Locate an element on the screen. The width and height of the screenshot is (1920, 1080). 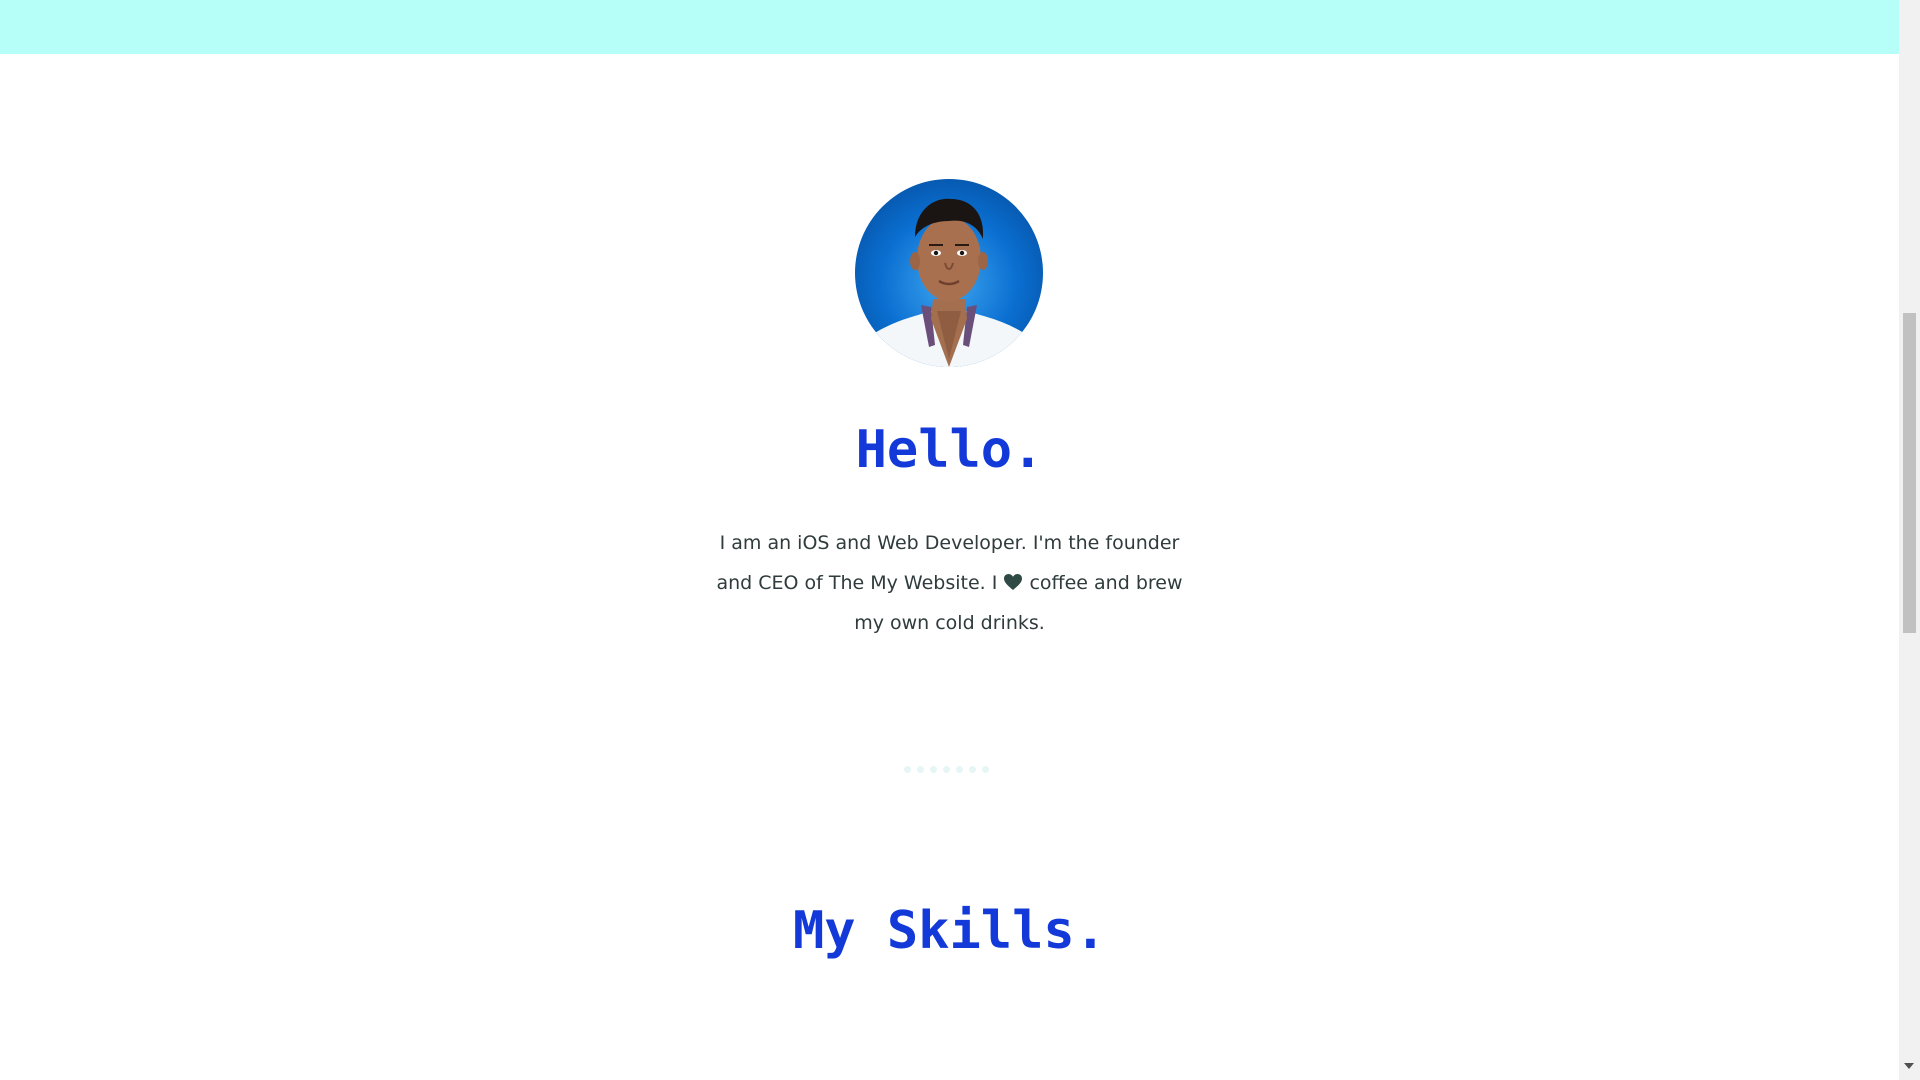
hello-heading: Hello. is located at coordinates (949, 450).